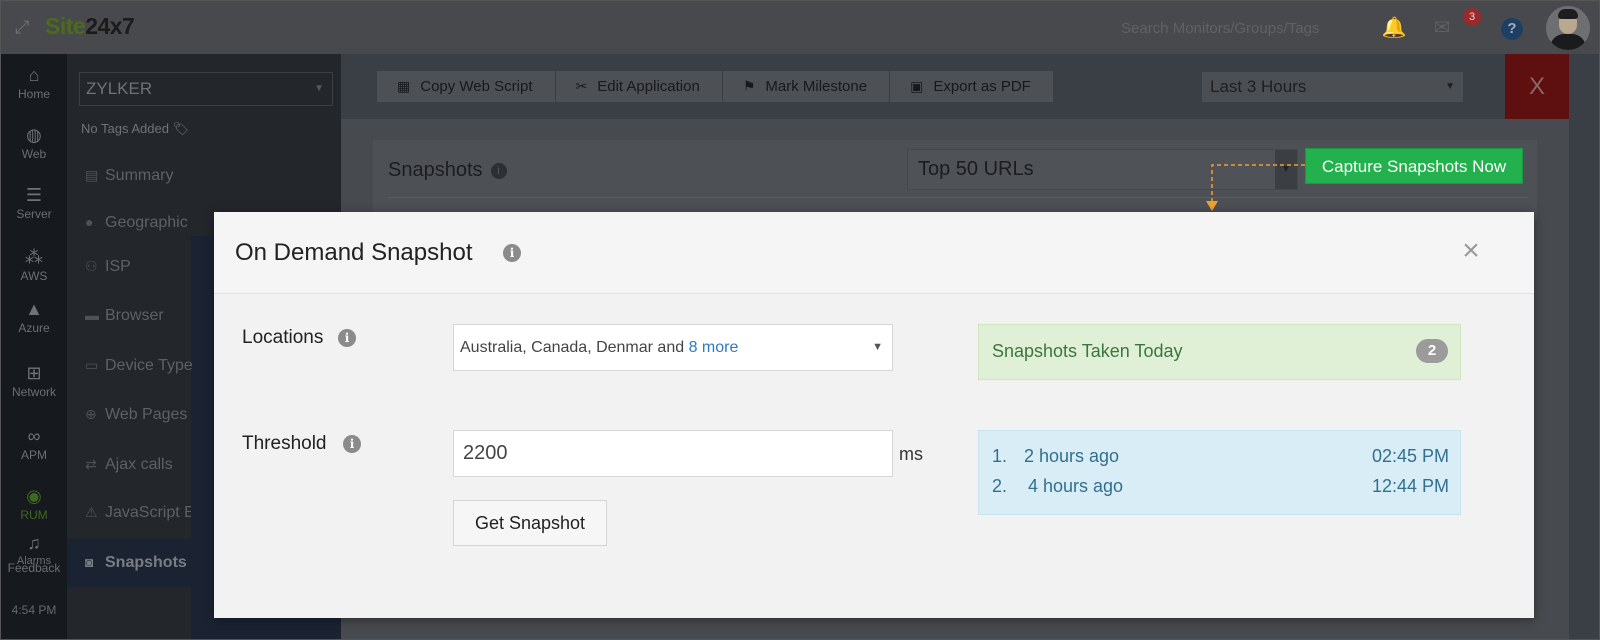 The image size is (1600, 640). I want to click on refresh-icon: ⇄, so click(91, 464).